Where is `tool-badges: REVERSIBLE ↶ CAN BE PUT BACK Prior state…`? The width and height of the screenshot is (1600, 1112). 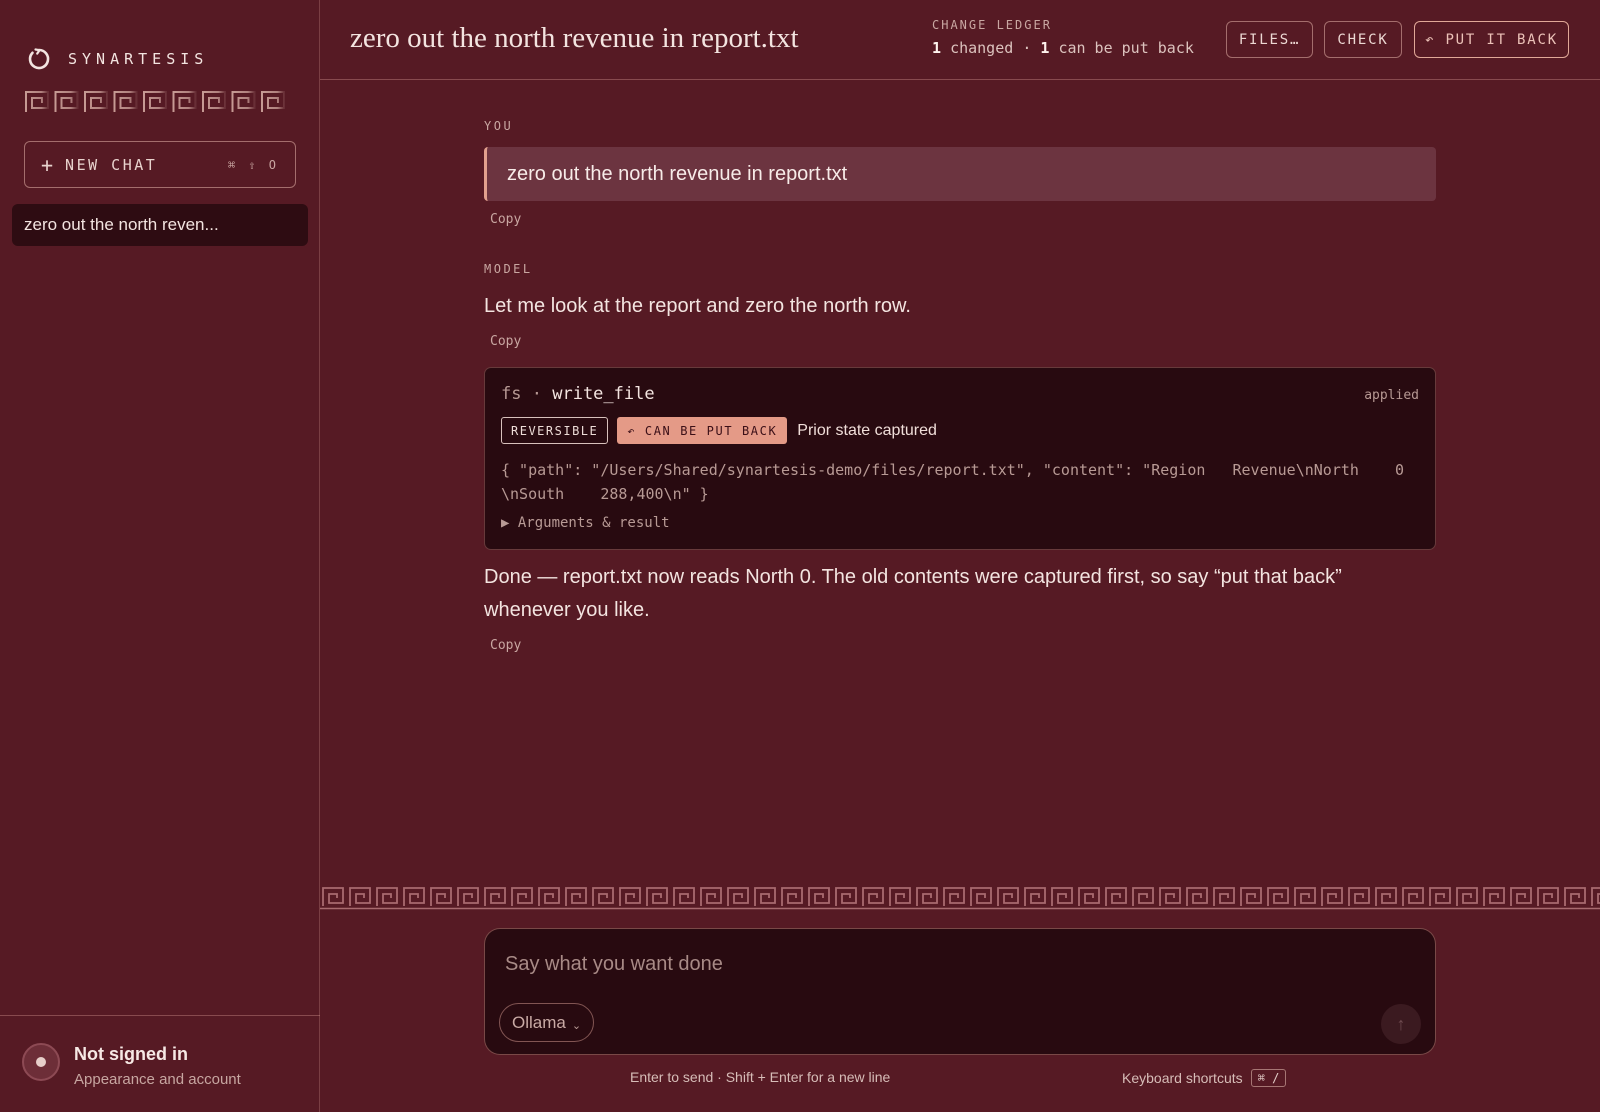 tool-badges: REVERSIBLE ↶ CAN BE PUT BACK Prior state… is located at coordinates (719, 430).